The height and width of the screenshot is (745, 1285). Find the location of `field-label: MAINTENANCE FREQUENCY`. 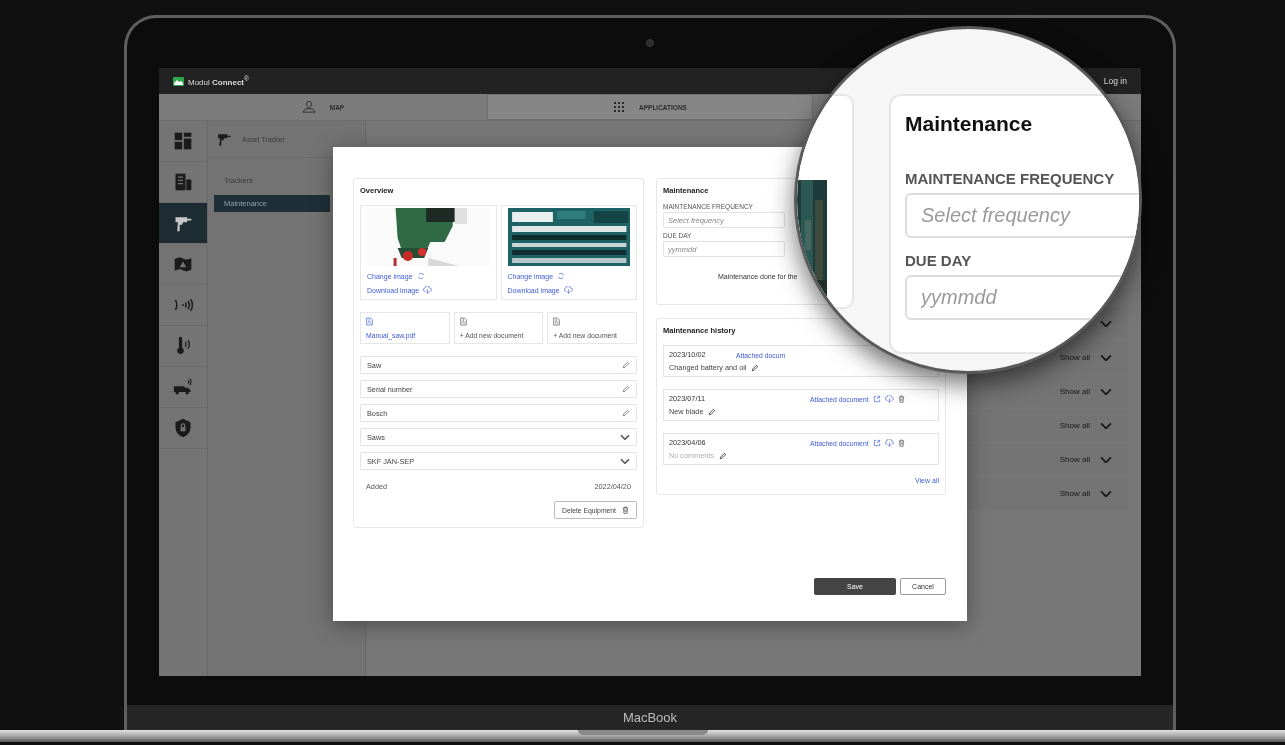

field-label: MAINTENANCE FREQUENCY is located at coordinates (1010, 178).